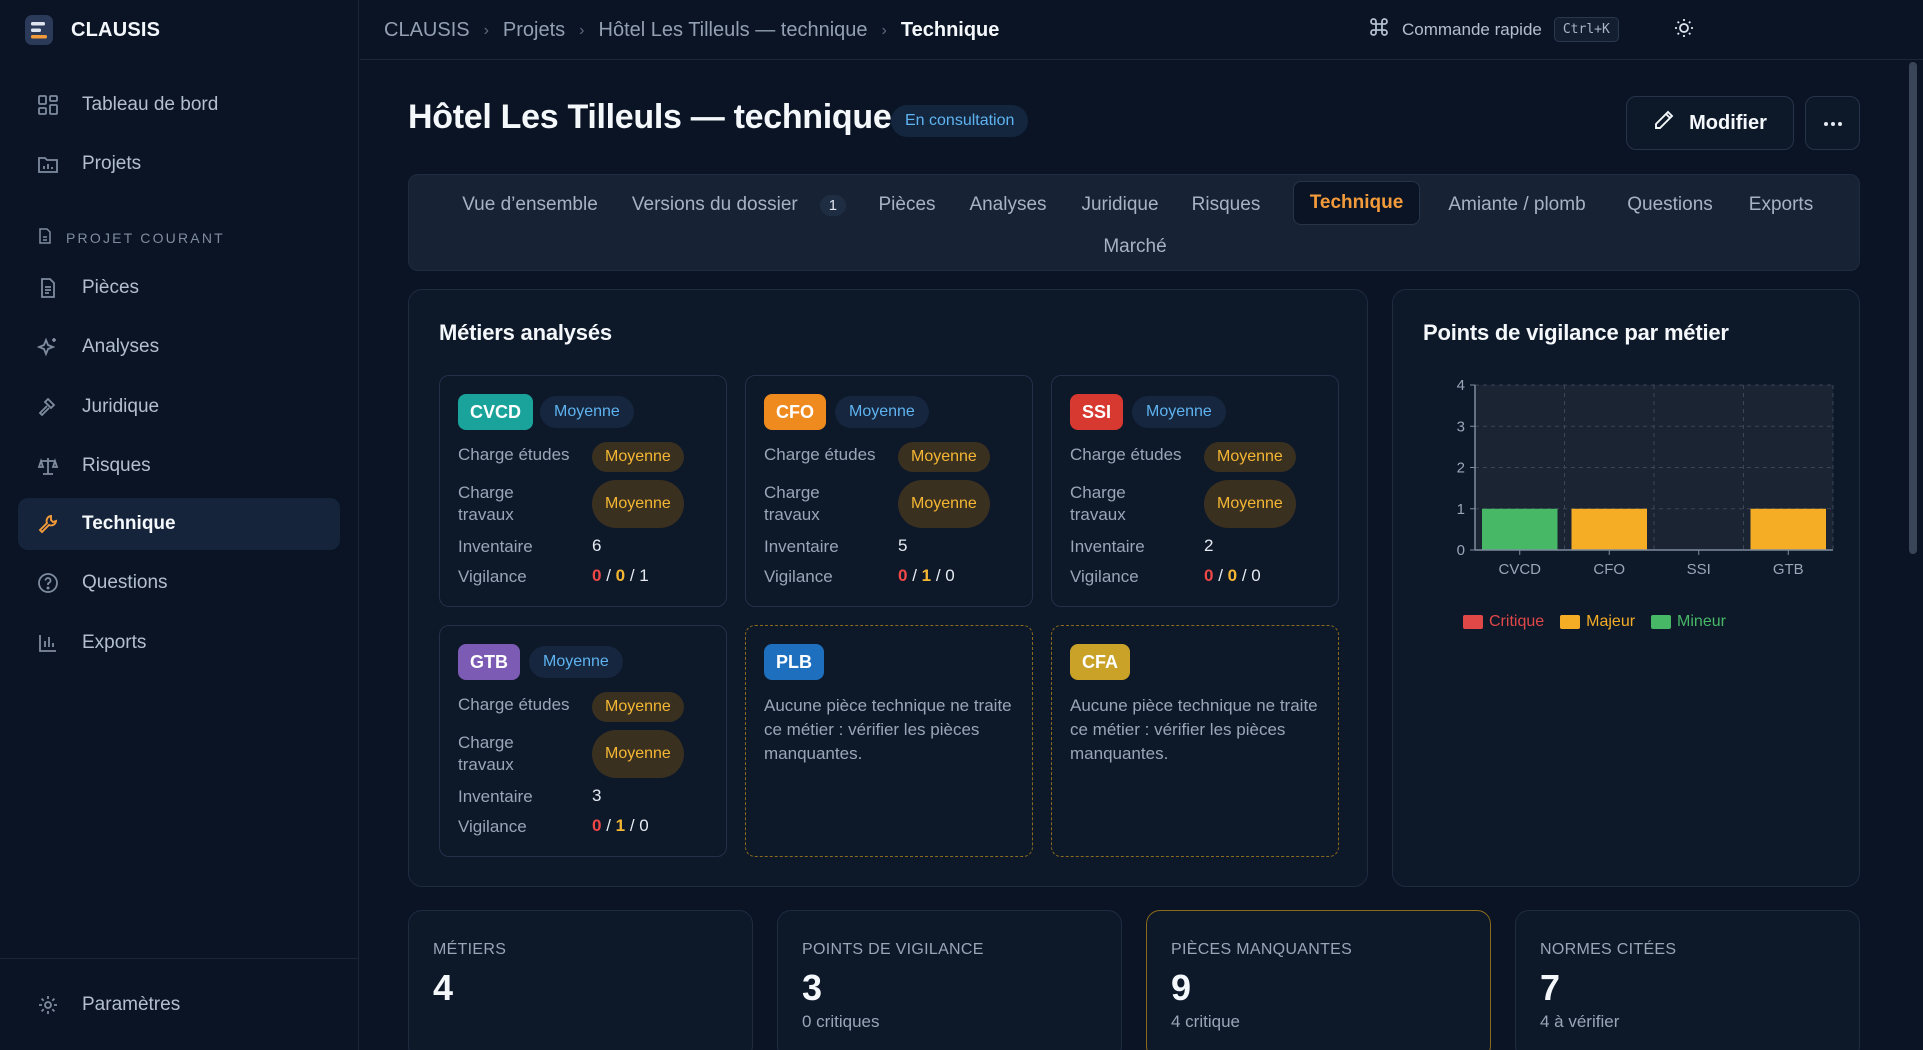  What do you see at coordinates (39, 30) in the screenshot?
I see `logo-icon` at bounding box center [39, 30].